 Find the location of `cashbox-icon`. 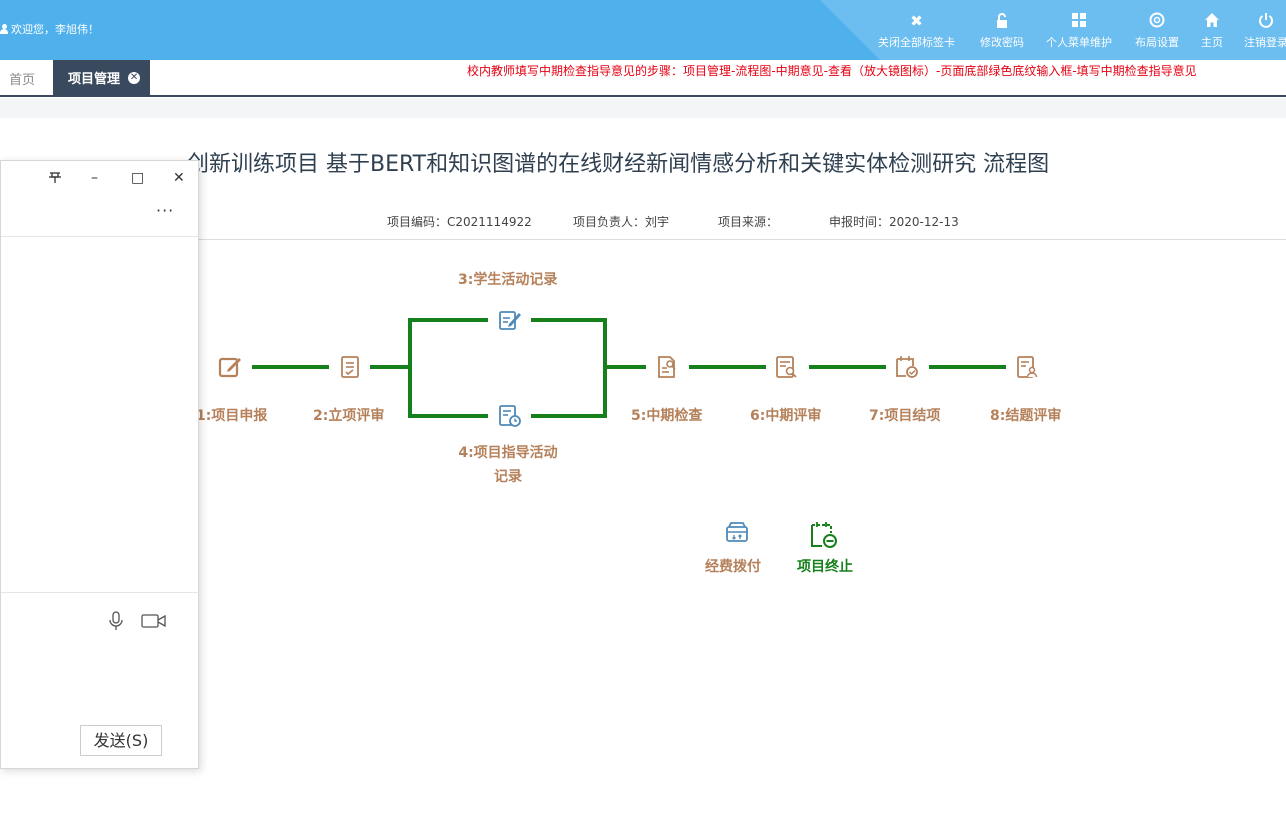

cashbox-icon is located at coordinates (737, 533).